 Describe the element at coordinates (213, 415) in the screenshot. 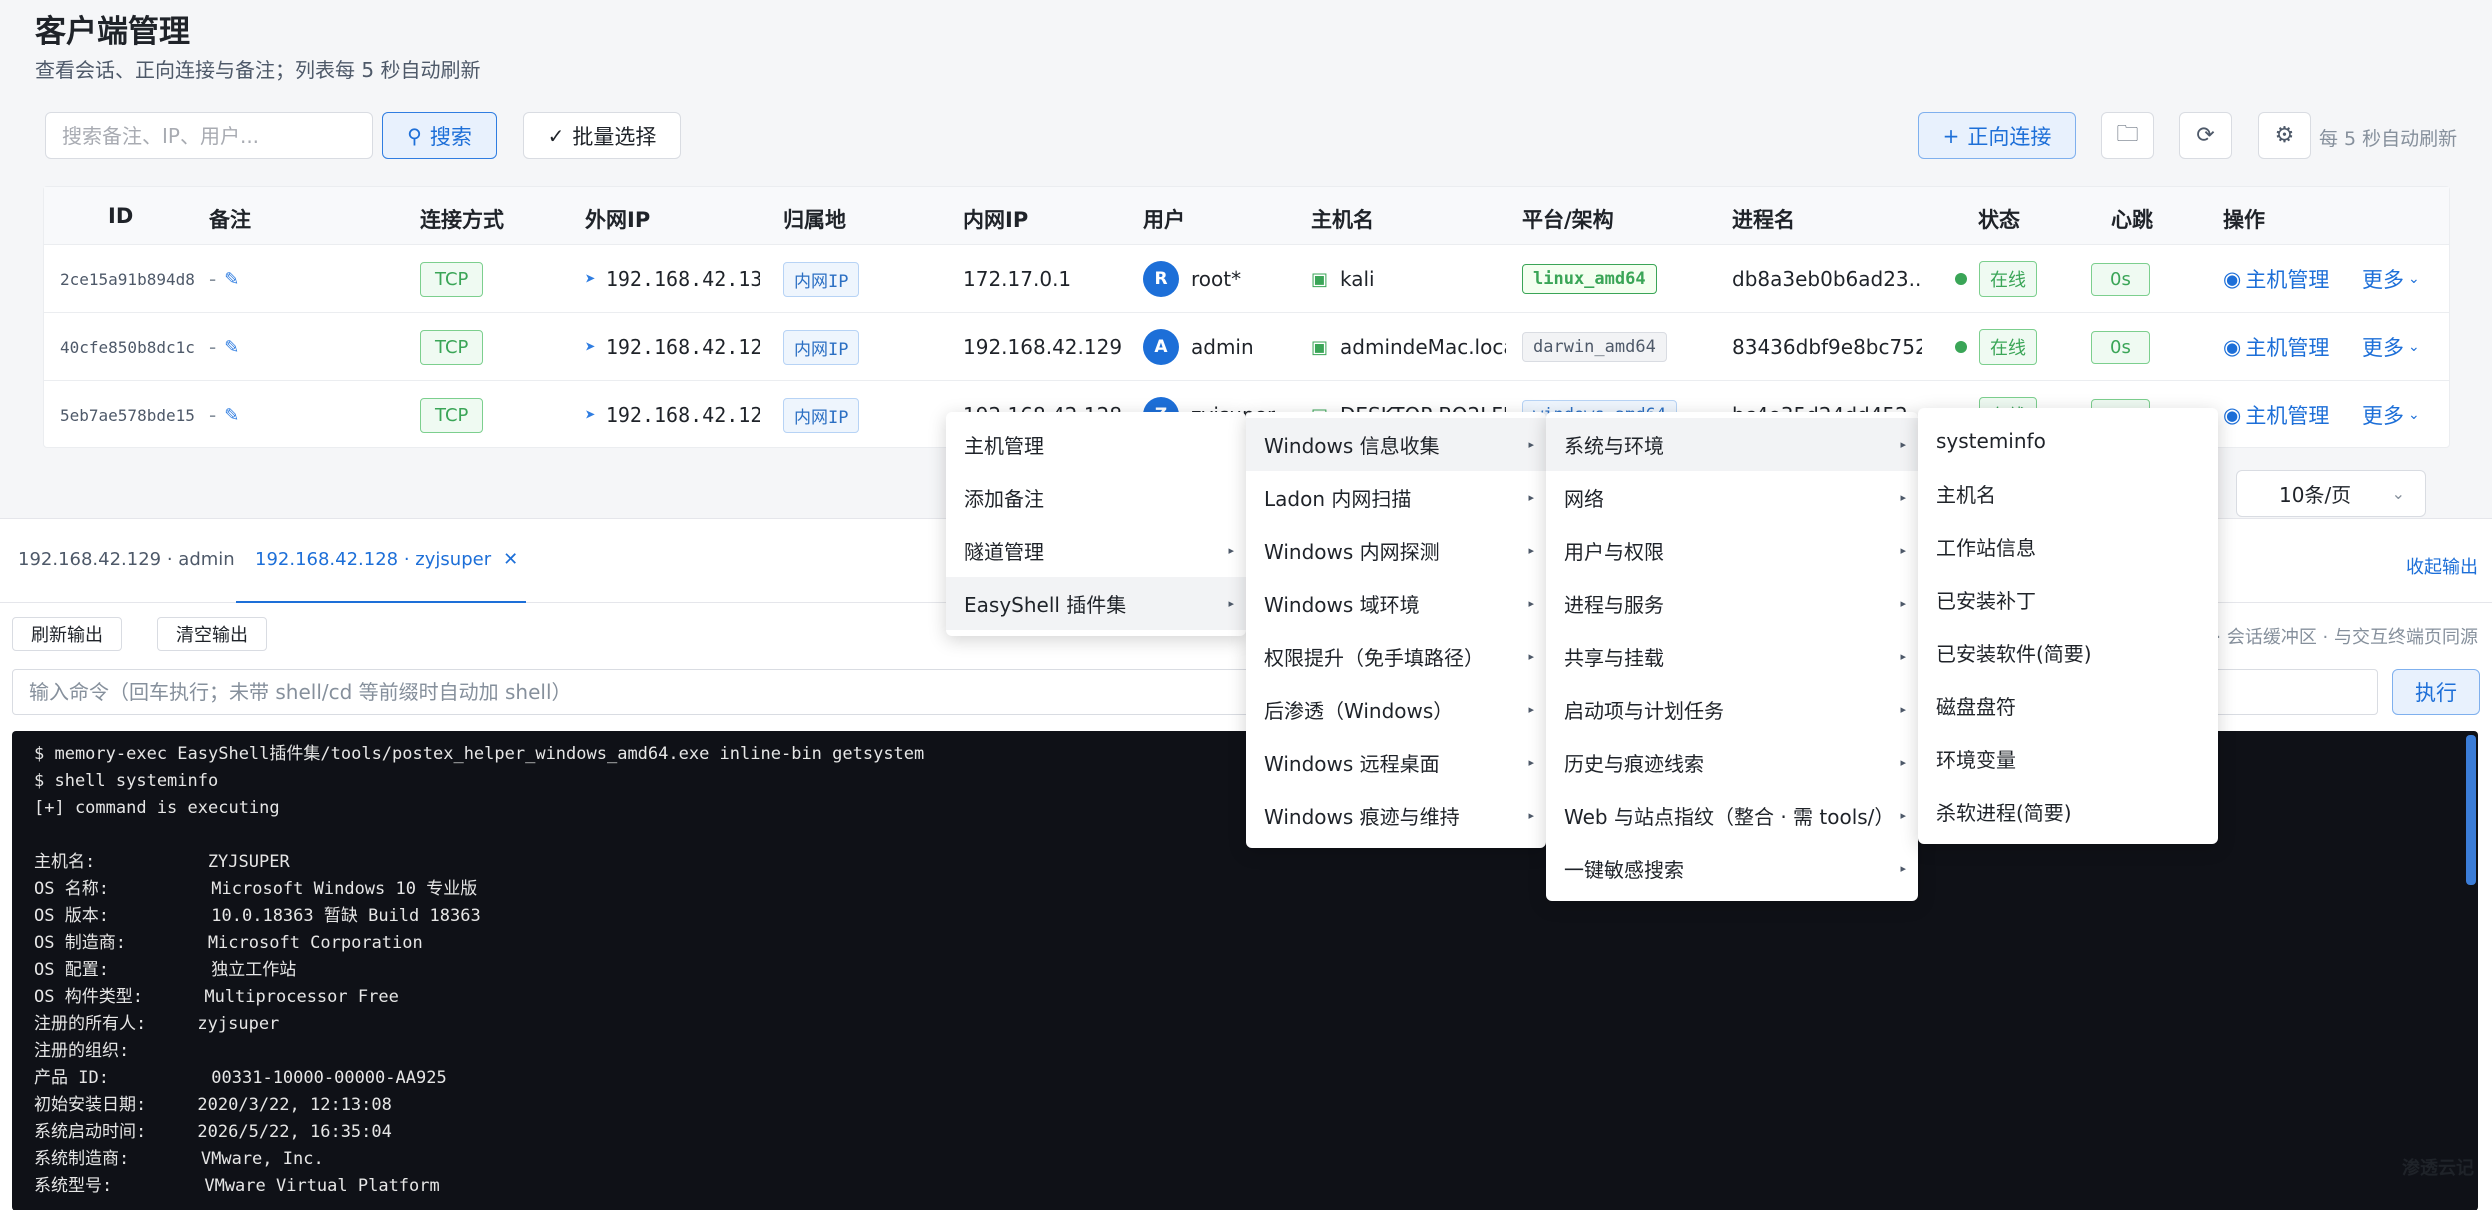

I see `remark-text: -` at that location.